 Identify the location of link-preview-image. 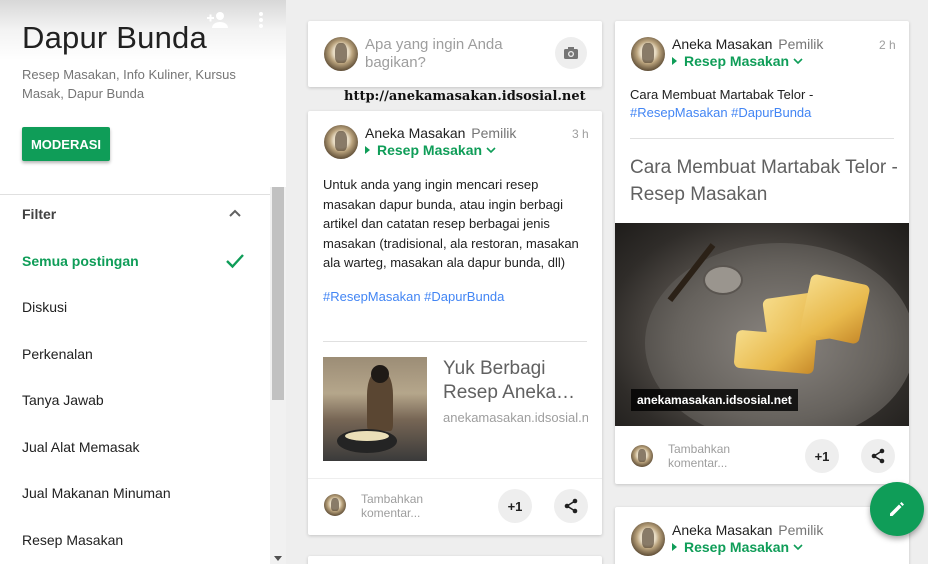
(375, 409).